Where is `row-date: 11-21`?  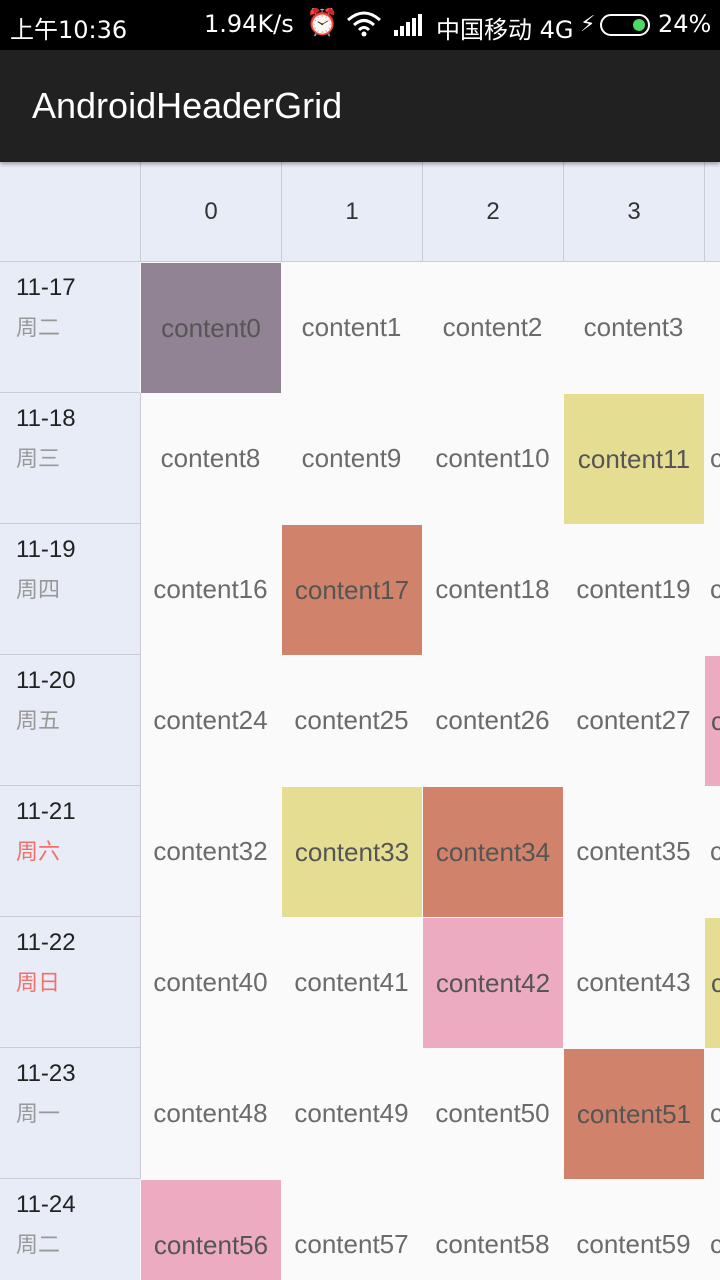
row-date: 11-21 is located at coordinates (46, 811).